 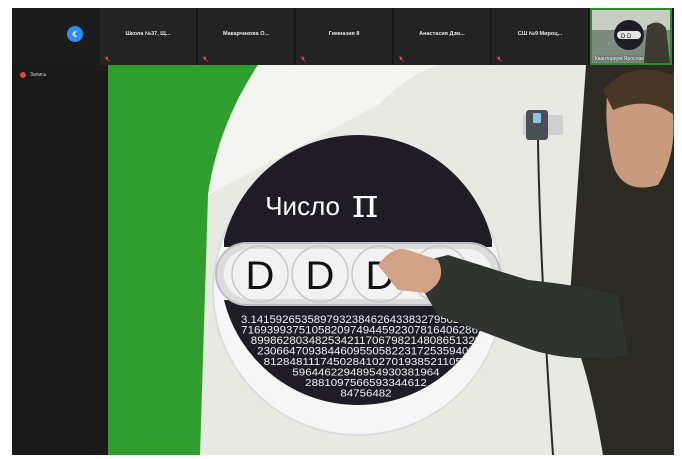 What do you see at coordinates (366, 383) in the screenshot?
I see `pi-digits-line: 2881097566593344612` at bounding box center [366, 383].